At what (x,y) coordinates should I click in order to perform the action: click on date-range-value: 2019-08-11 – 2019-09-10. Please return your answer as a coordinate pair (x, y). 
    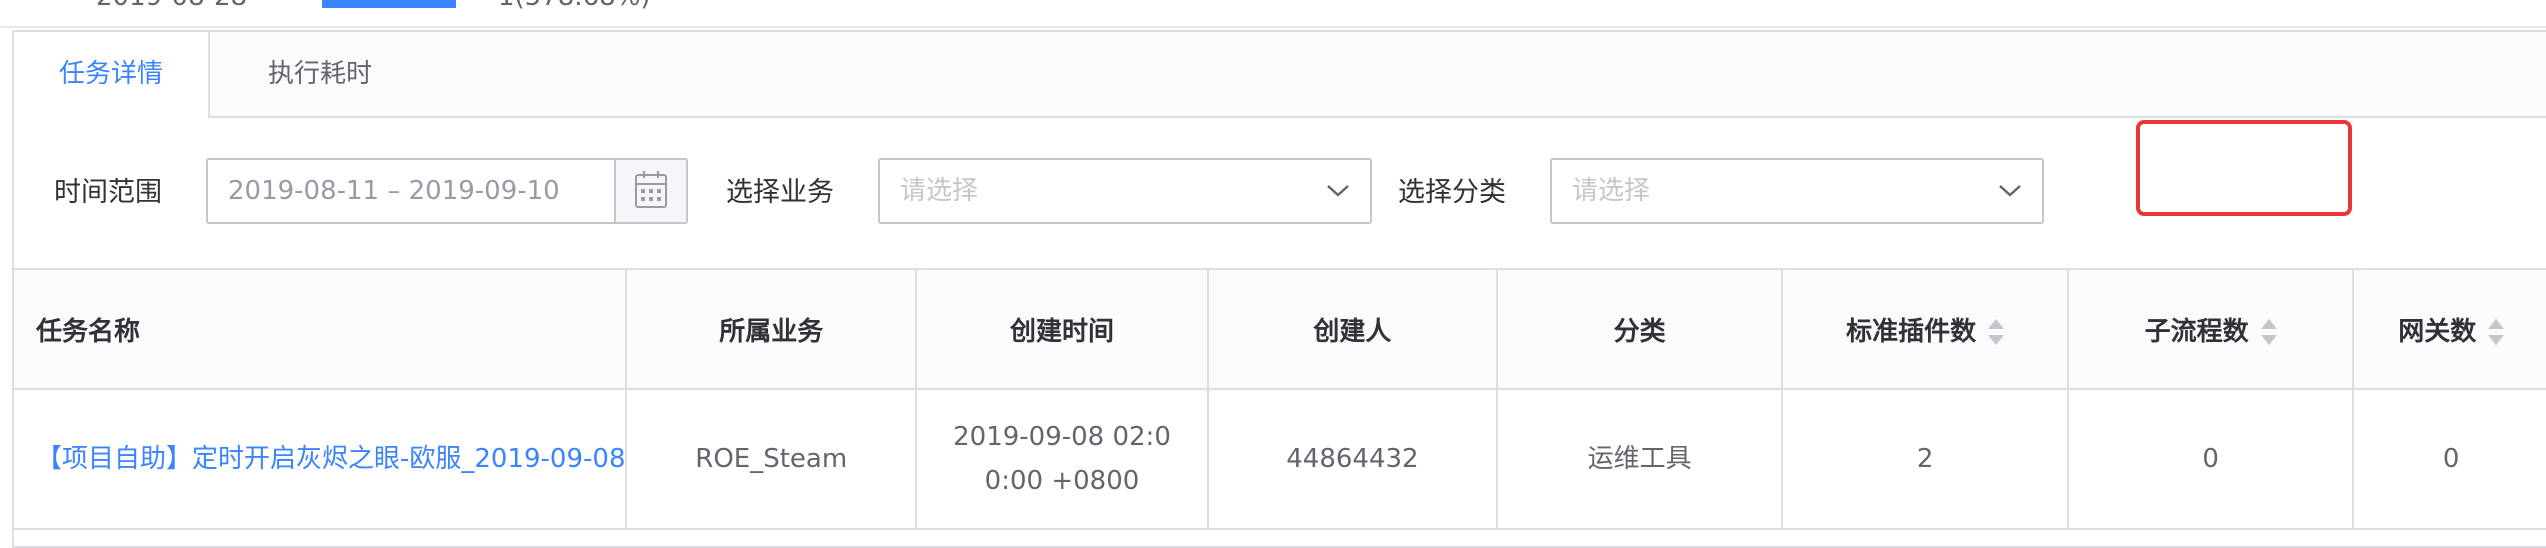
    Looking at the image, I should click on (394, 191).